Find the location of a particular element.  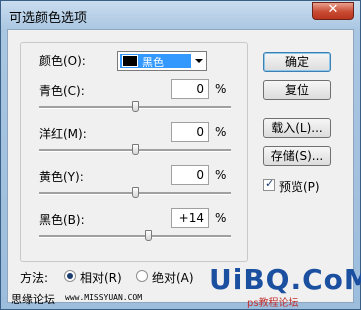

title-bar: 可选颜色选项 ✕ is located at coordinates (180, 15).